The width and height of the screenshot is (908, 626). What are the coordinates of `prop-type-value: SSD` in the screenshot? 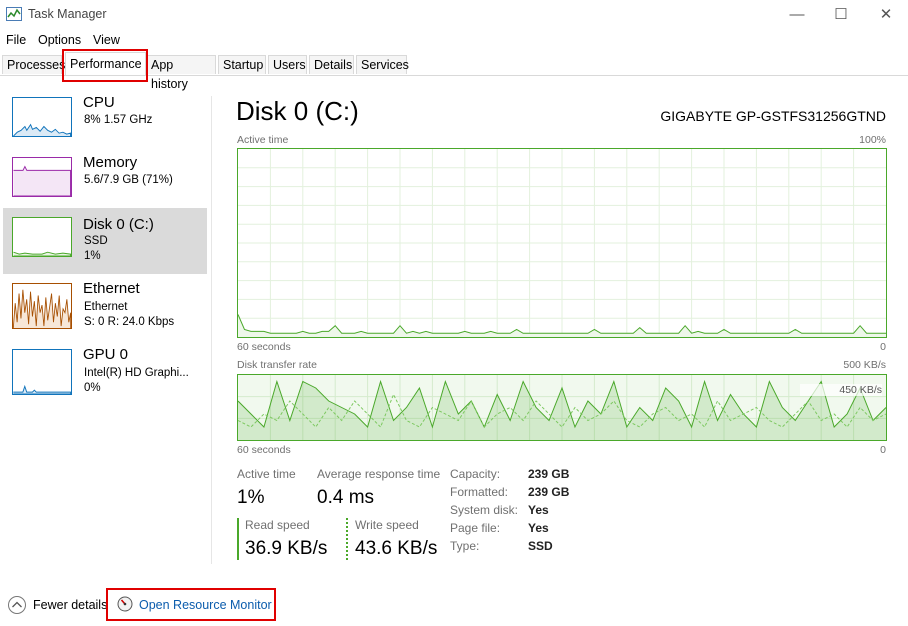 It's located at (540, 546).